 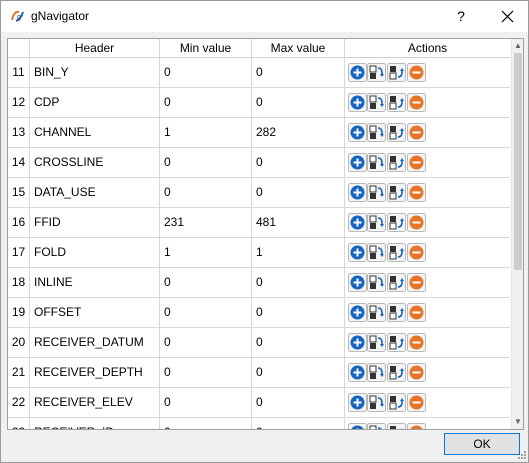 I want to click on table-row: 18 INLINE 0 0, so click(x=259, y=283).